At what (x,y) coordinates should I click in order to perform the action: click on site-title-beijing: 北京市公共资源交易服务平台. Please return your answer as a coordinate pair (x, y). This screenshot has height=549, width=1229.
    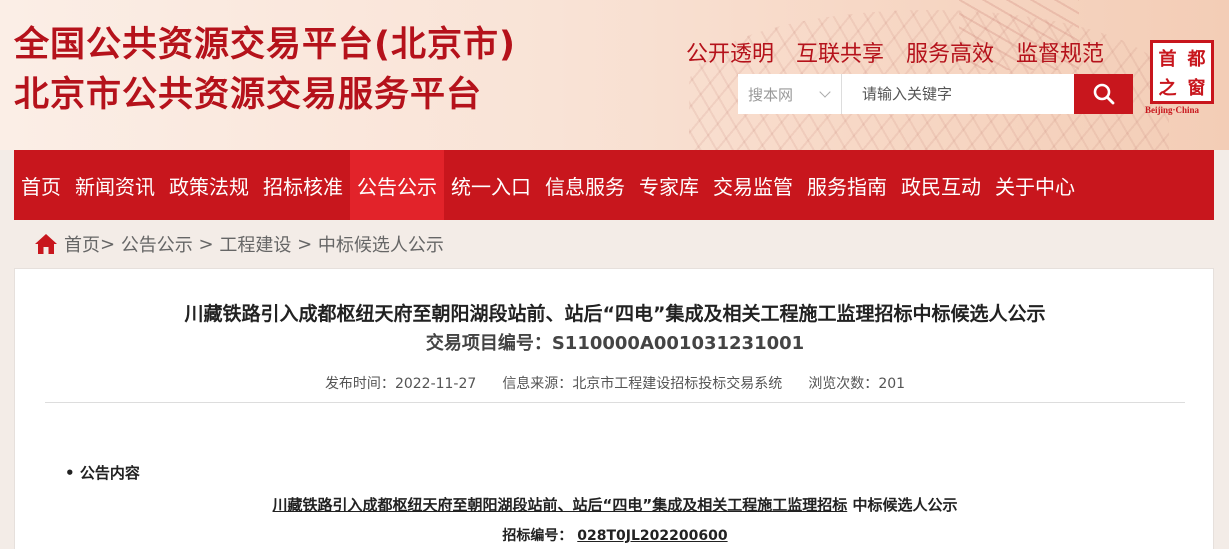
    Looking at the image, I should click on (248, 95).